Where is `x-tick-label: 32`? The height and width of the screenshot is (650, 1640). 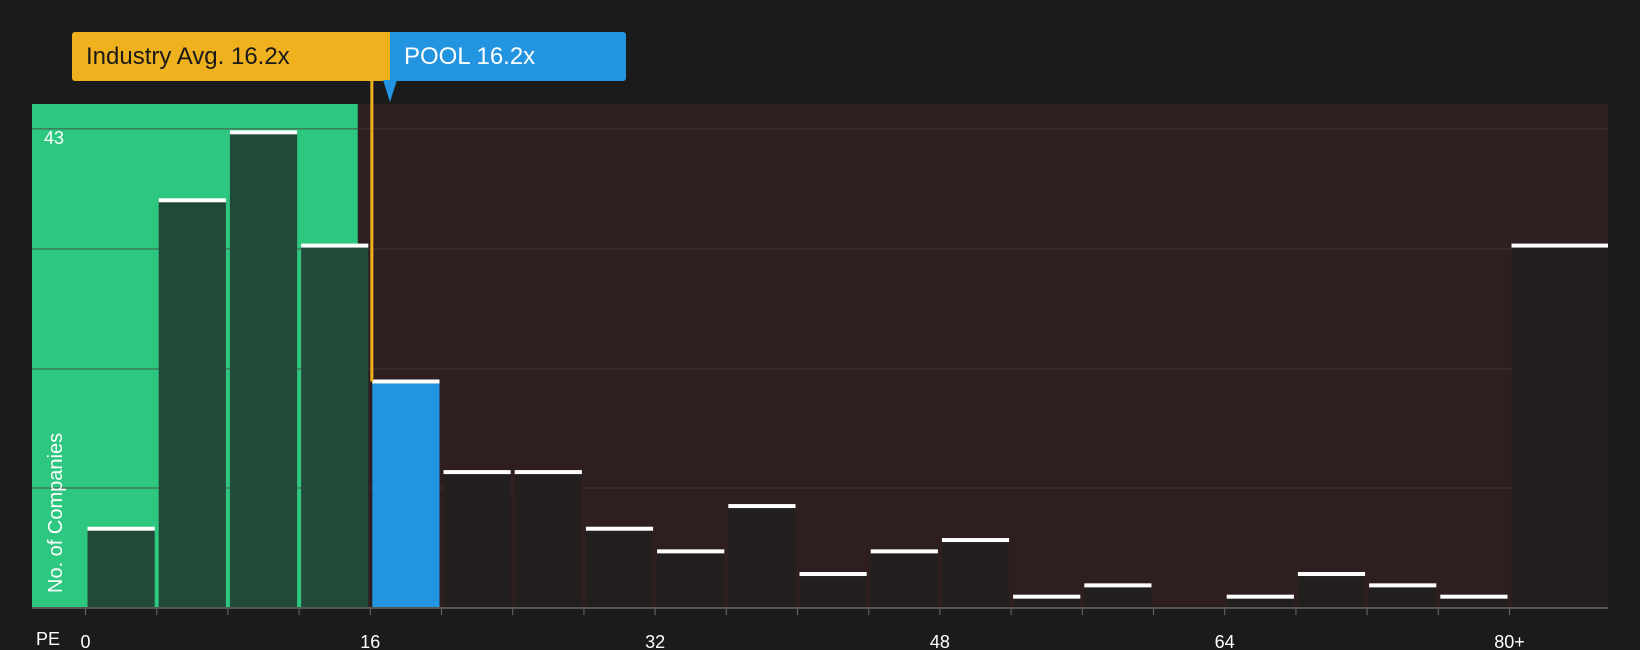
x-tick-label: 32 is located at coordinates (655, 641).